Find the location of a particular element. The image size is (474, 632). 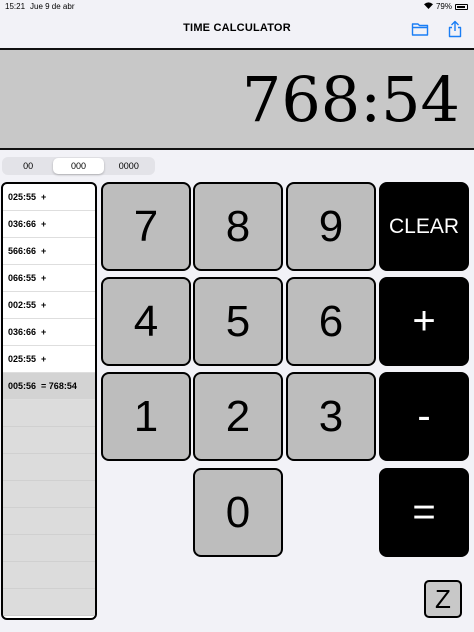

folder-icon is located at coordinates (420, 29).